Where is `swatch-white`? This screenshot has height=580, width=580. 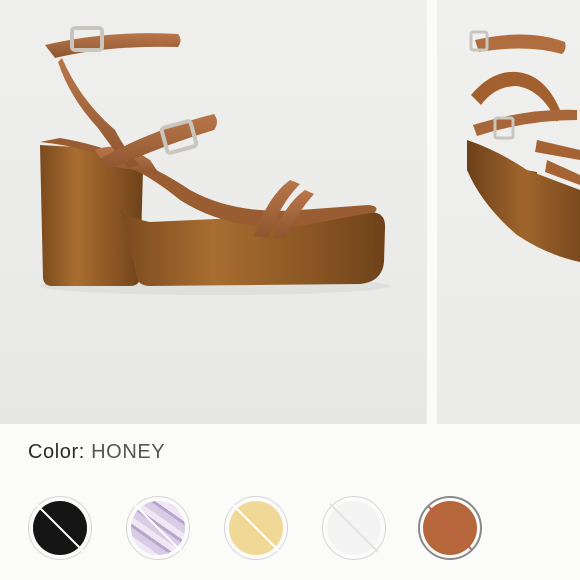 swatch-white is located at coordinates (354, 528).